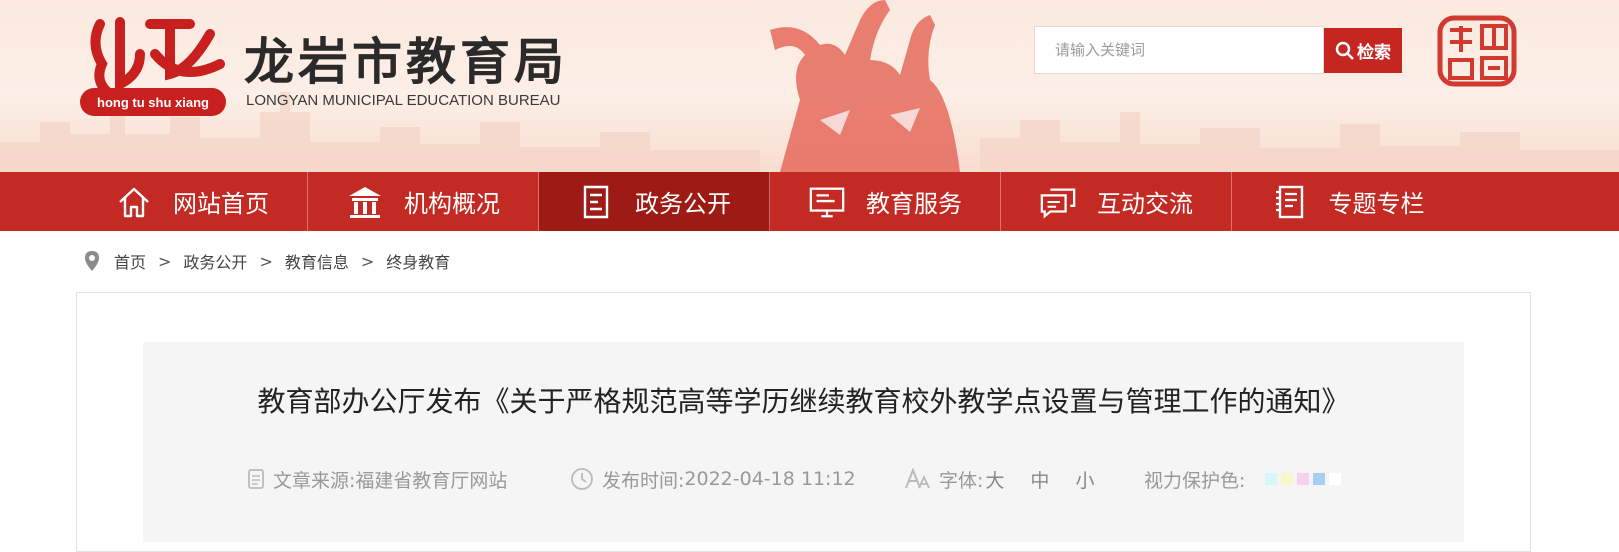 The height and width of the screenshot is (552, 1619). What do you see at coordinates (403, 100) in the screenshot?
I see `site-subtitle: LONGYAN MUNICIPAL EDUCATION BUREAU` at bounding box center [403, 100].